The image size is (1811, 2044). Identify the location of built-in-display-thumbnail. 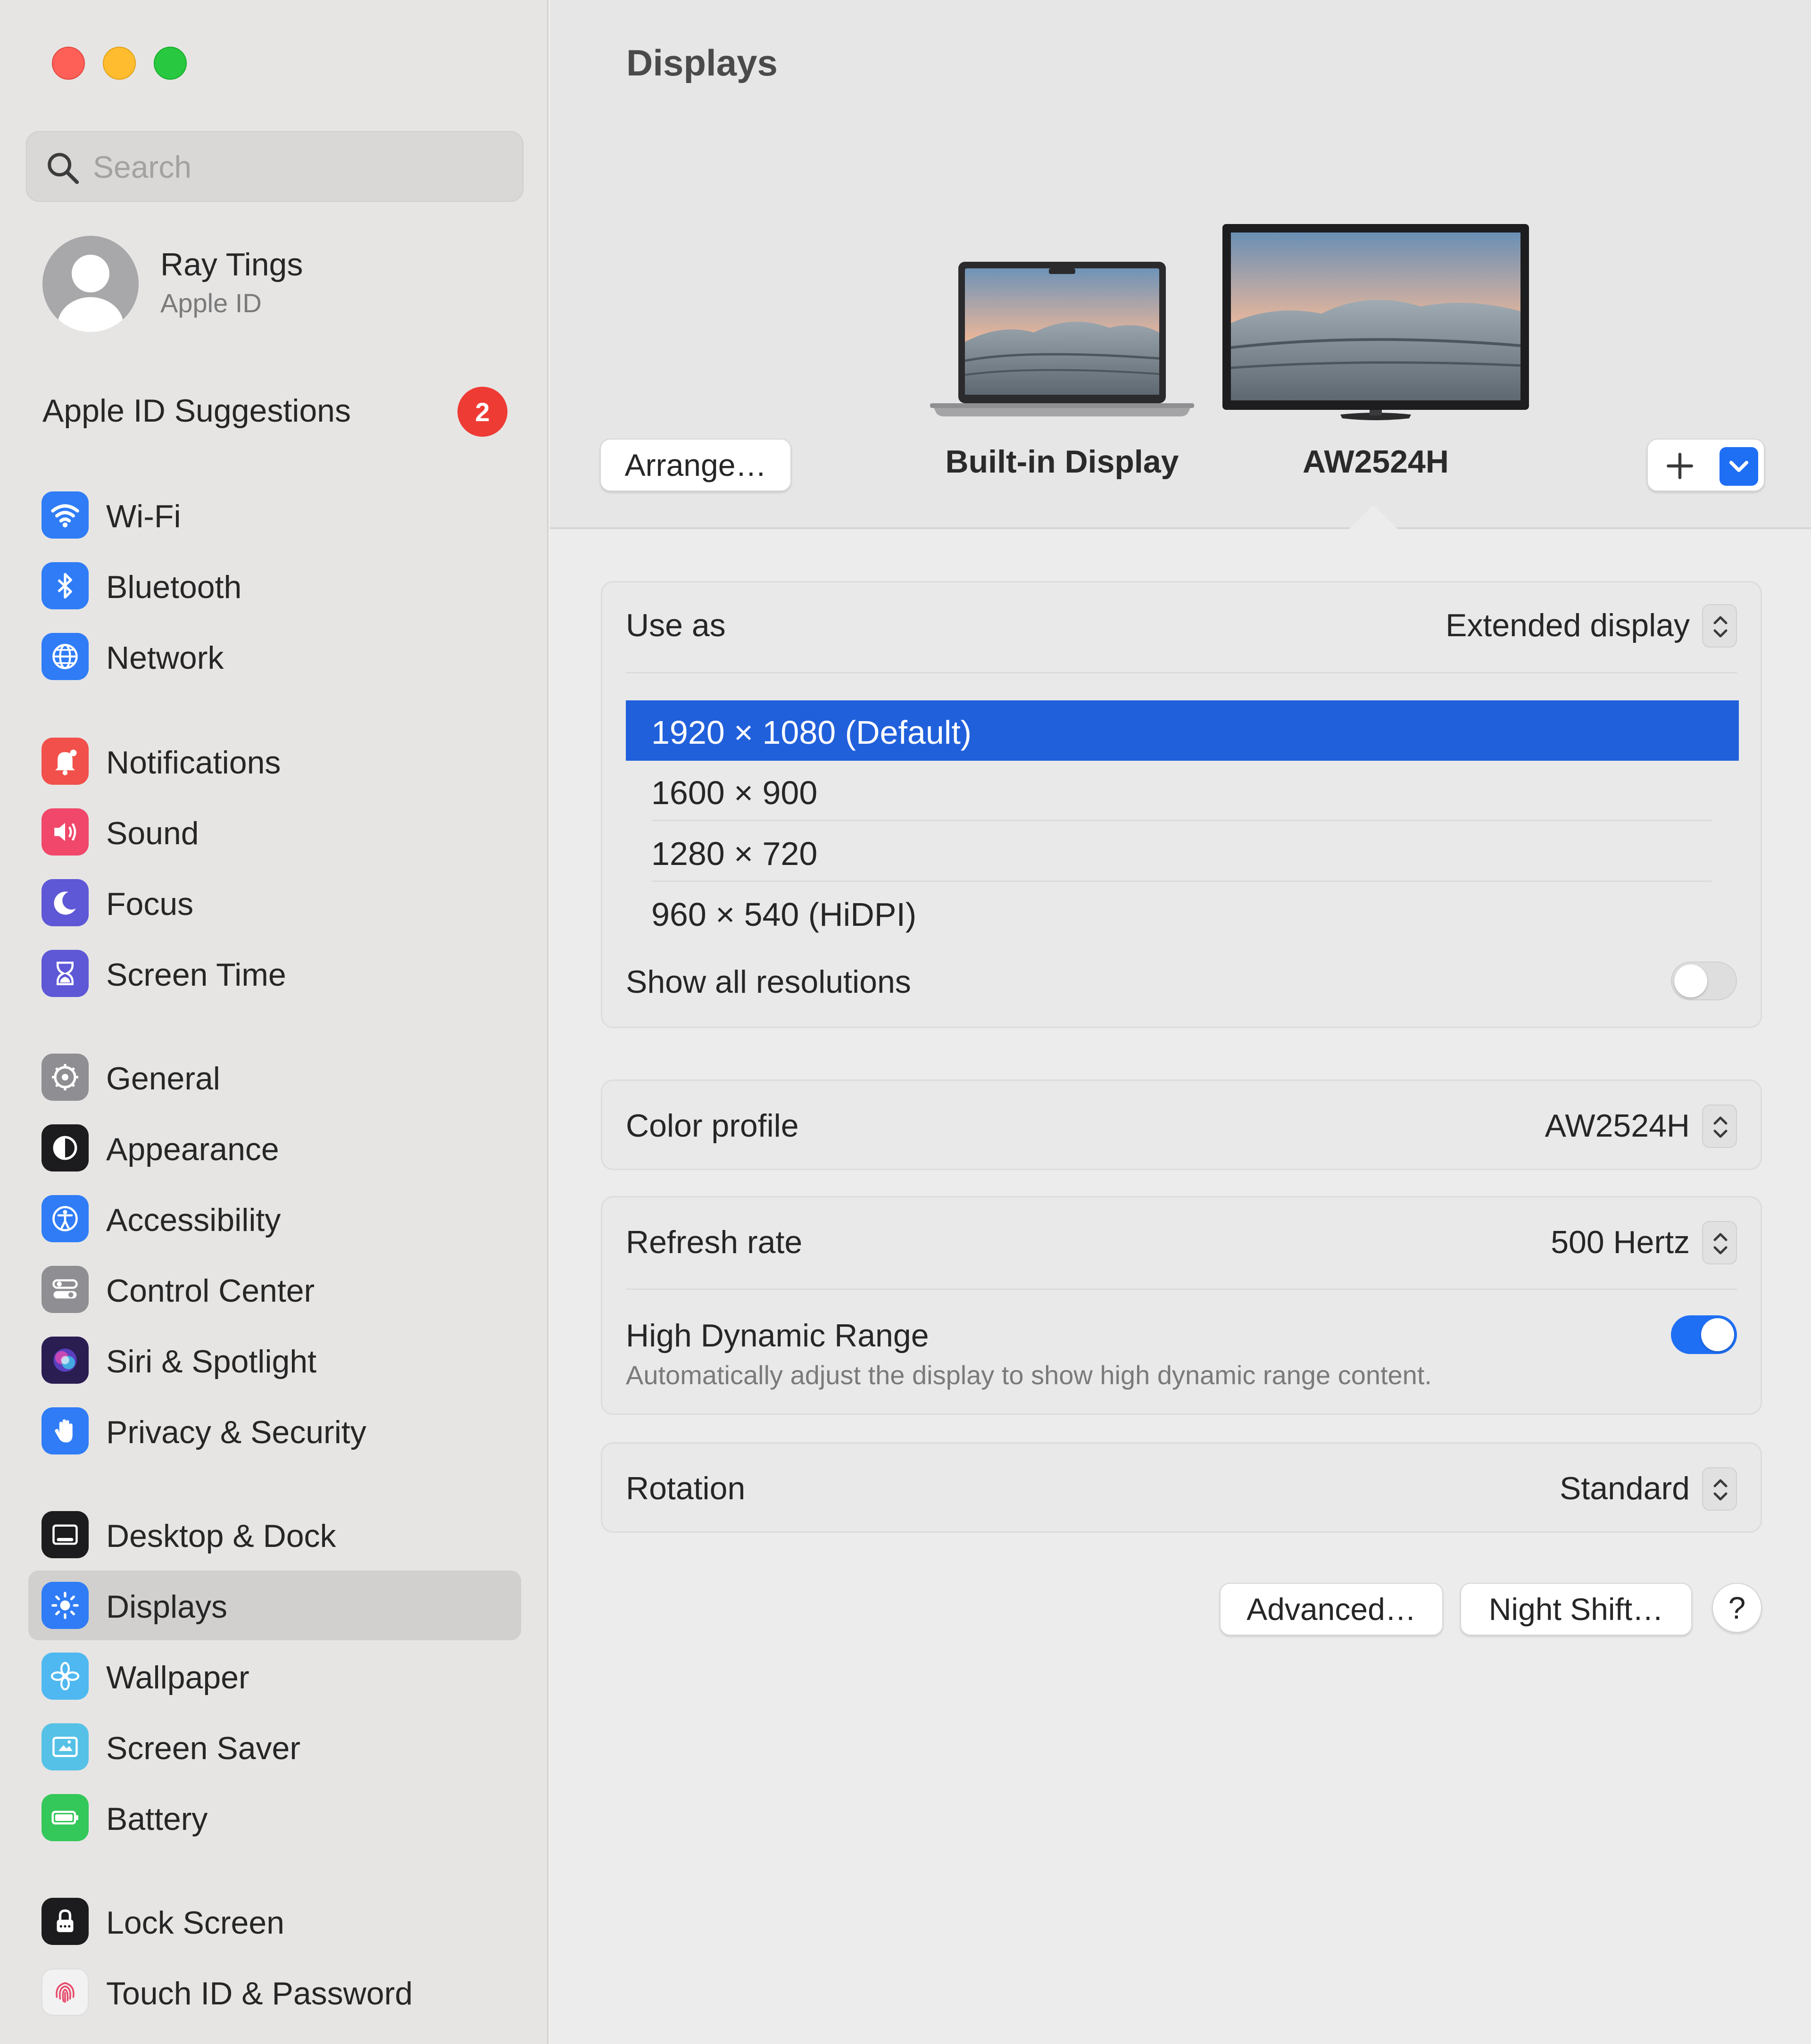
(1062, 339).